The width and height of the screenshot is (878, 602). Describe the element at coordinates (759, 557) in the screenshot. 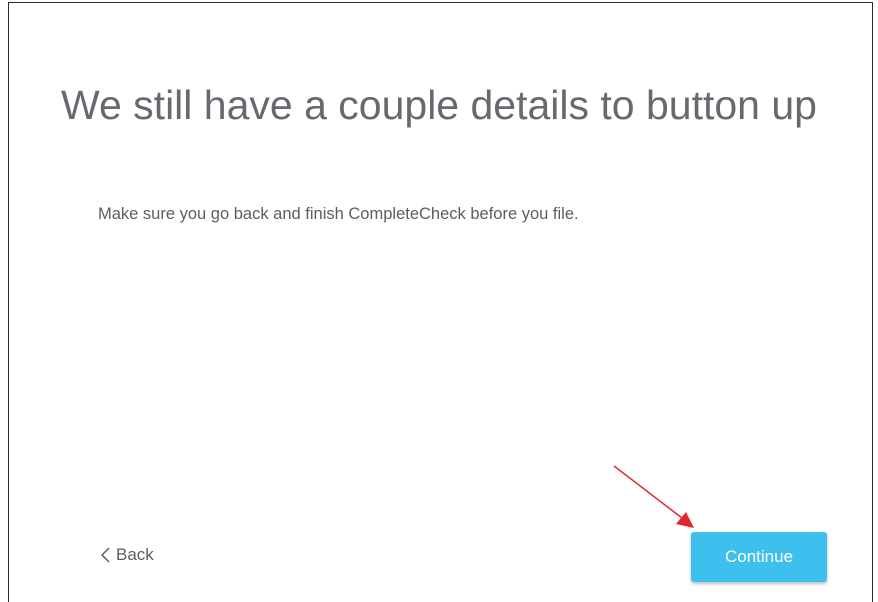

I see `continue-button: Continue` at that location.